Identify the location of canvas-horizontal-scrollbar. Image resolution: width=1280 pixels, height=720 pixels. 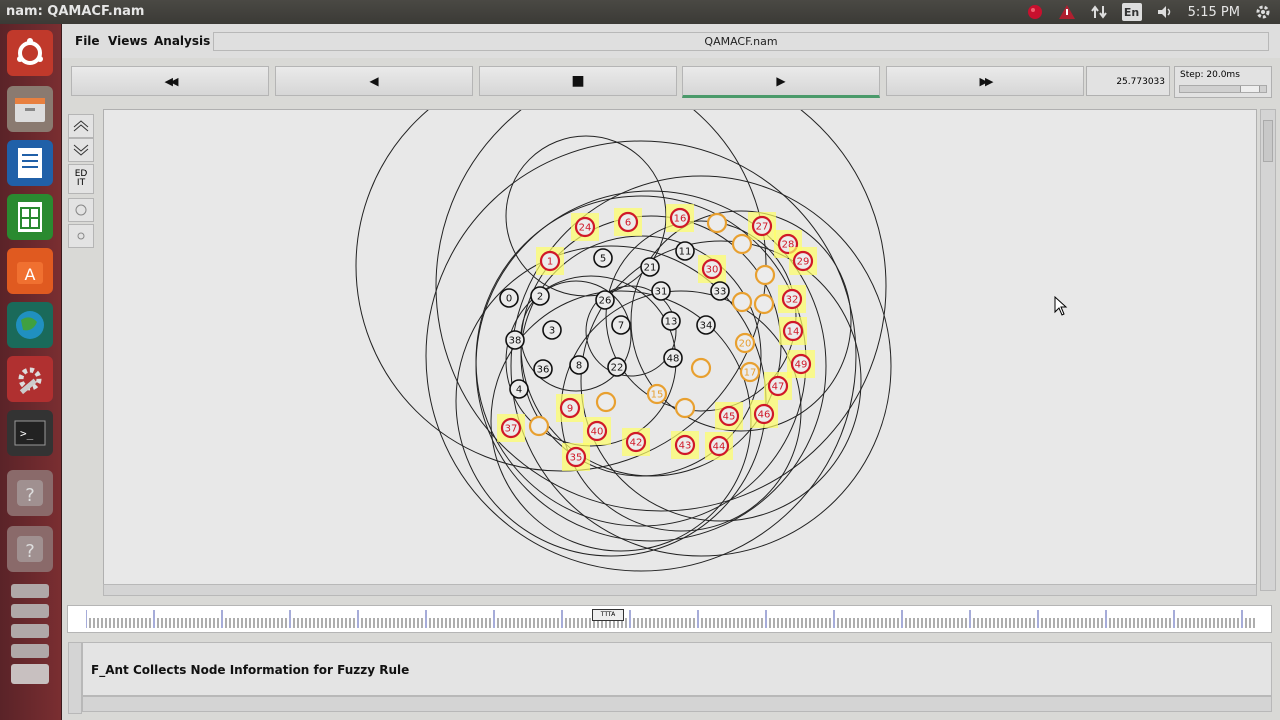
(680, 590).